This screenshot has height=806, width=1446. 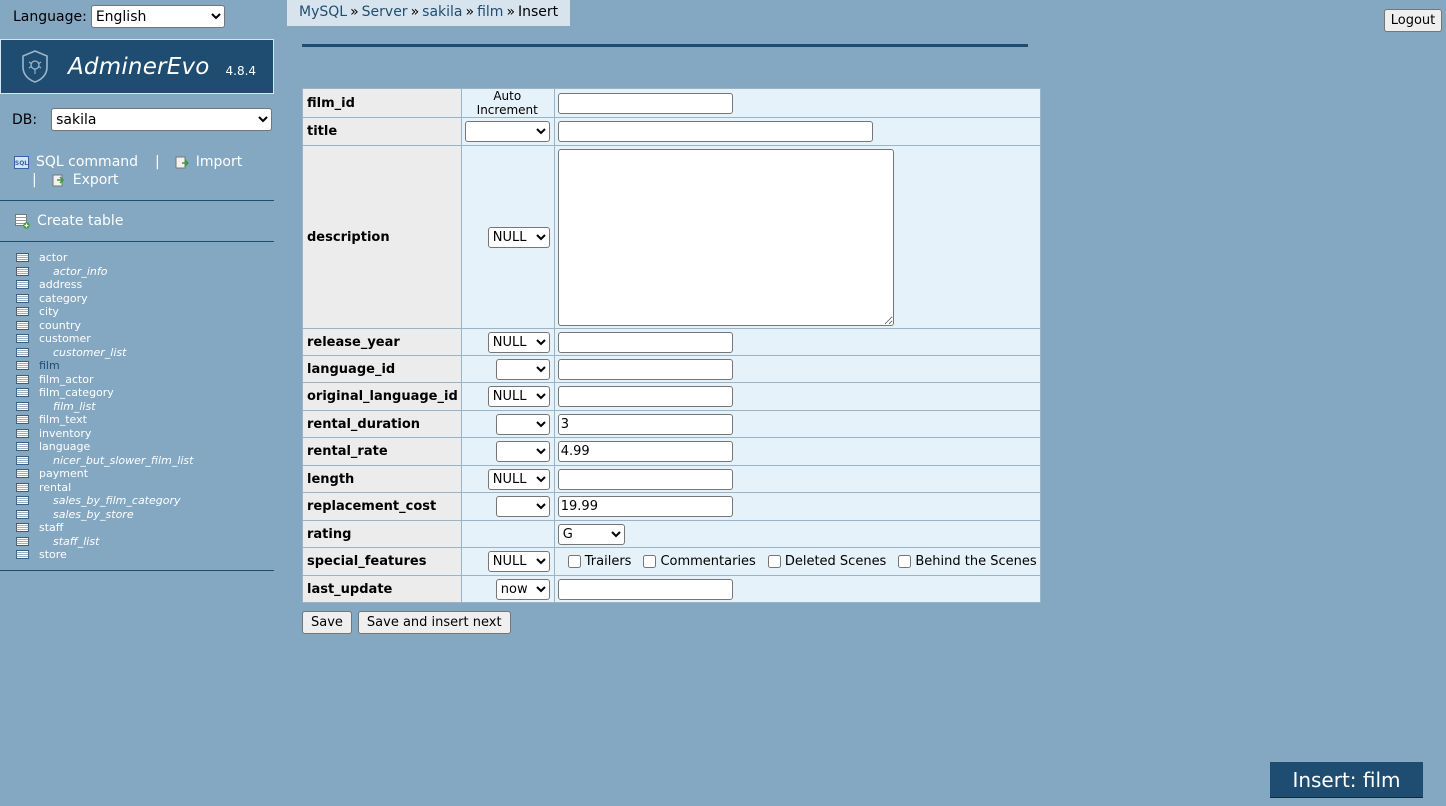 What do you see at coordinates (650, 561) in the screenshot?
I see `commentaries-checkbox` at bounding box center [650, 561].